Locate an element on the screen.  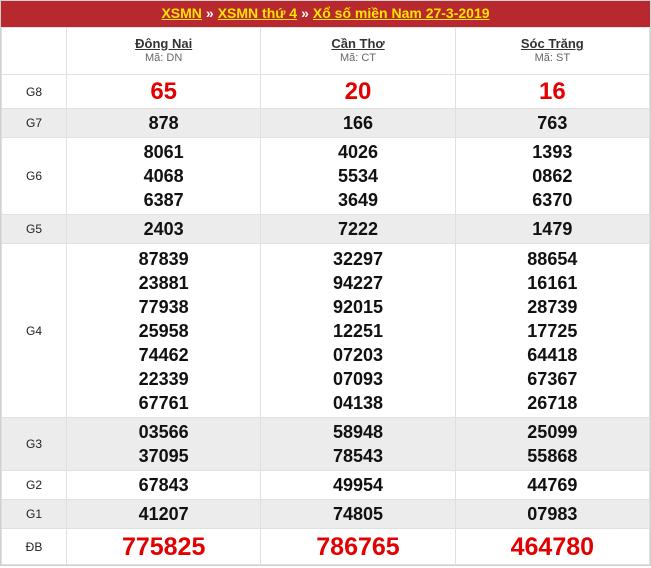
breadcrumb: XSMN» XSMN thứ 4» Xổ số miền Nam 27-3-2019 is located at coordinates (325, 14).